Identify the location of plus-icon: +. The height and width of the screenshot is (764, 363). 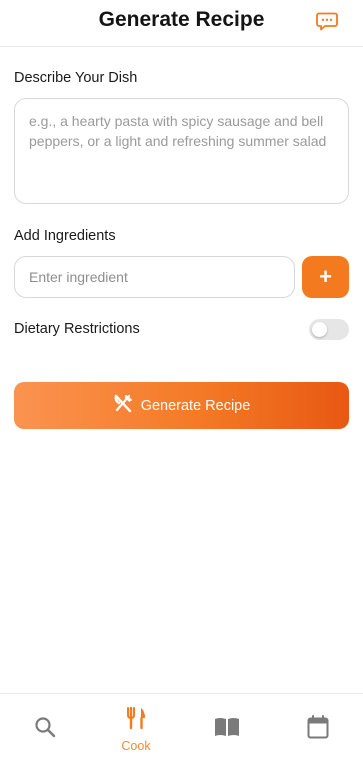
(325, 276).